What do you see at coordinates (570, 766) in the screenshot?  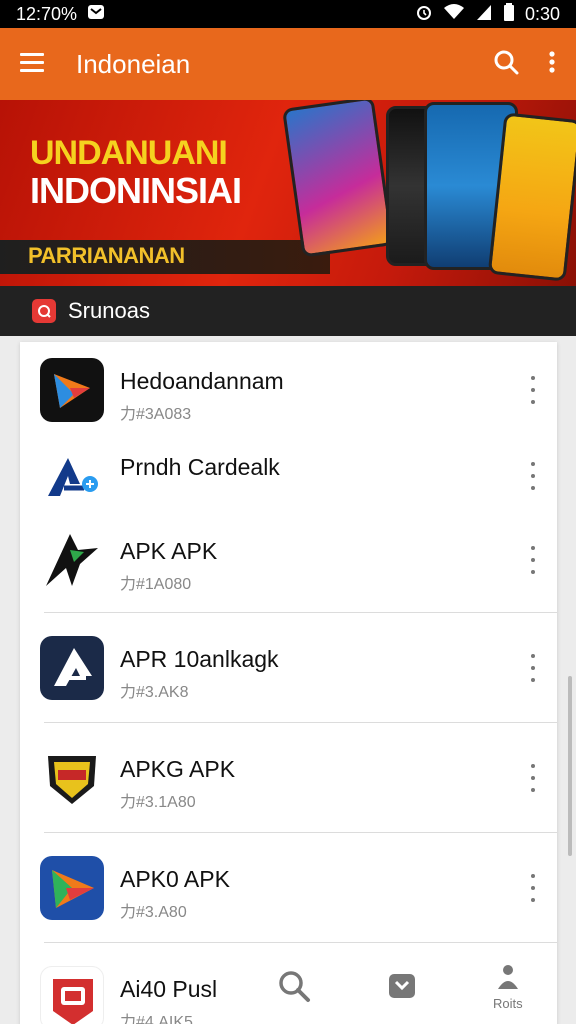 I see `scrollbar` at bounding box center [570, 766].